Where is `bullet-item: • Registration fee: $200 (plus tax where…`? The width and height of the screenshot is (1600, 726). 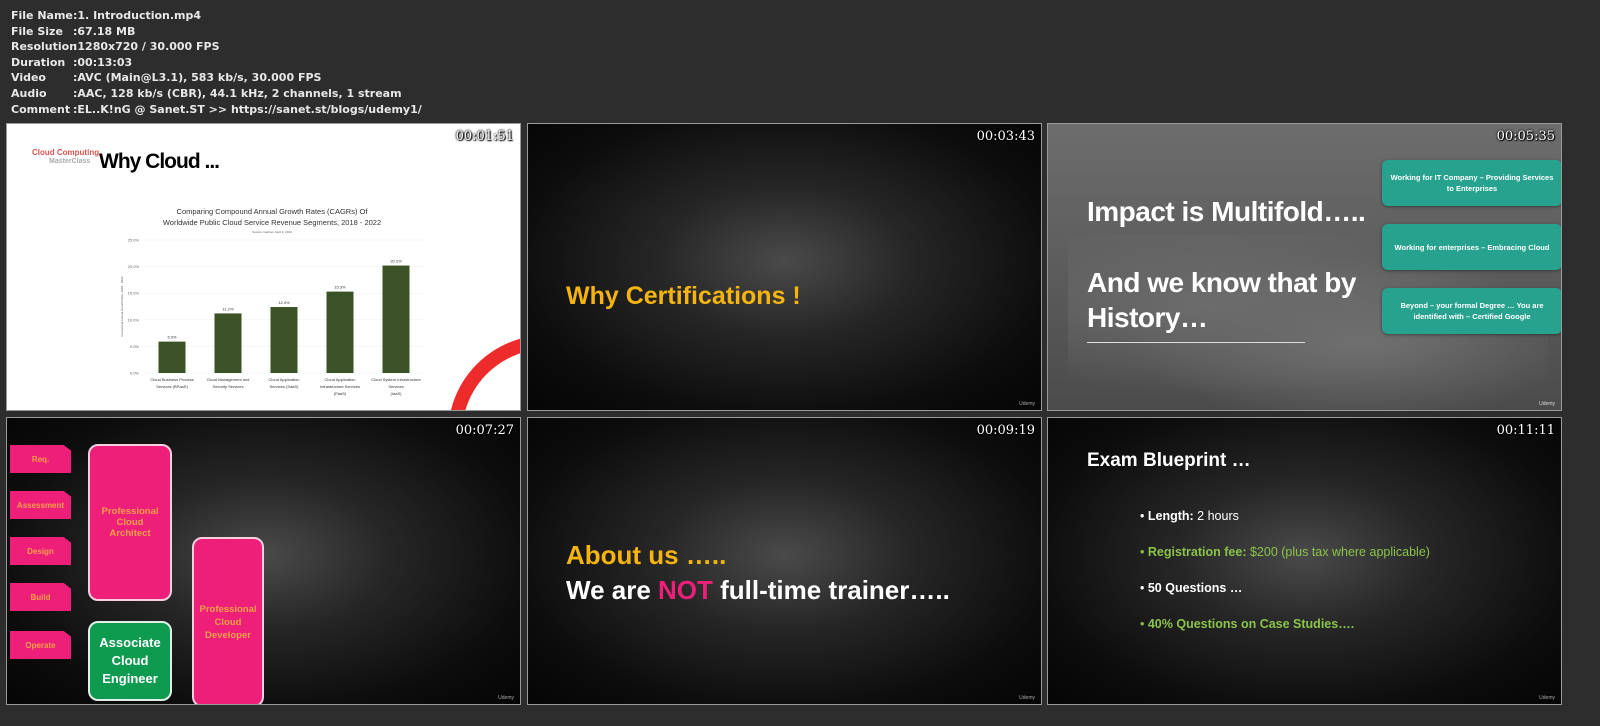 bullet-item: • Registration fee: $200 (plus tax where… is located at coordinates (1285, 552).